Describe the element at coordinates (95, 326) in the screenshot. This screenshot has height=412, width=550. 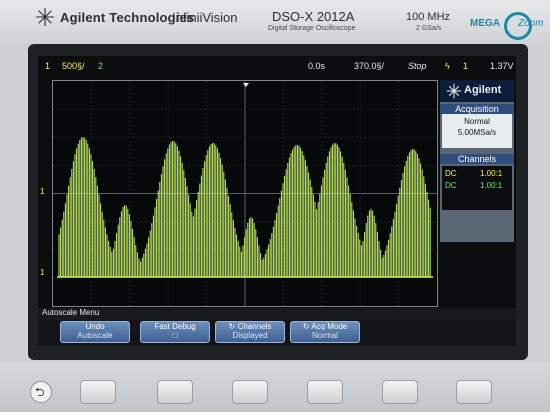
I see `softkey-label: Undo` at that location.